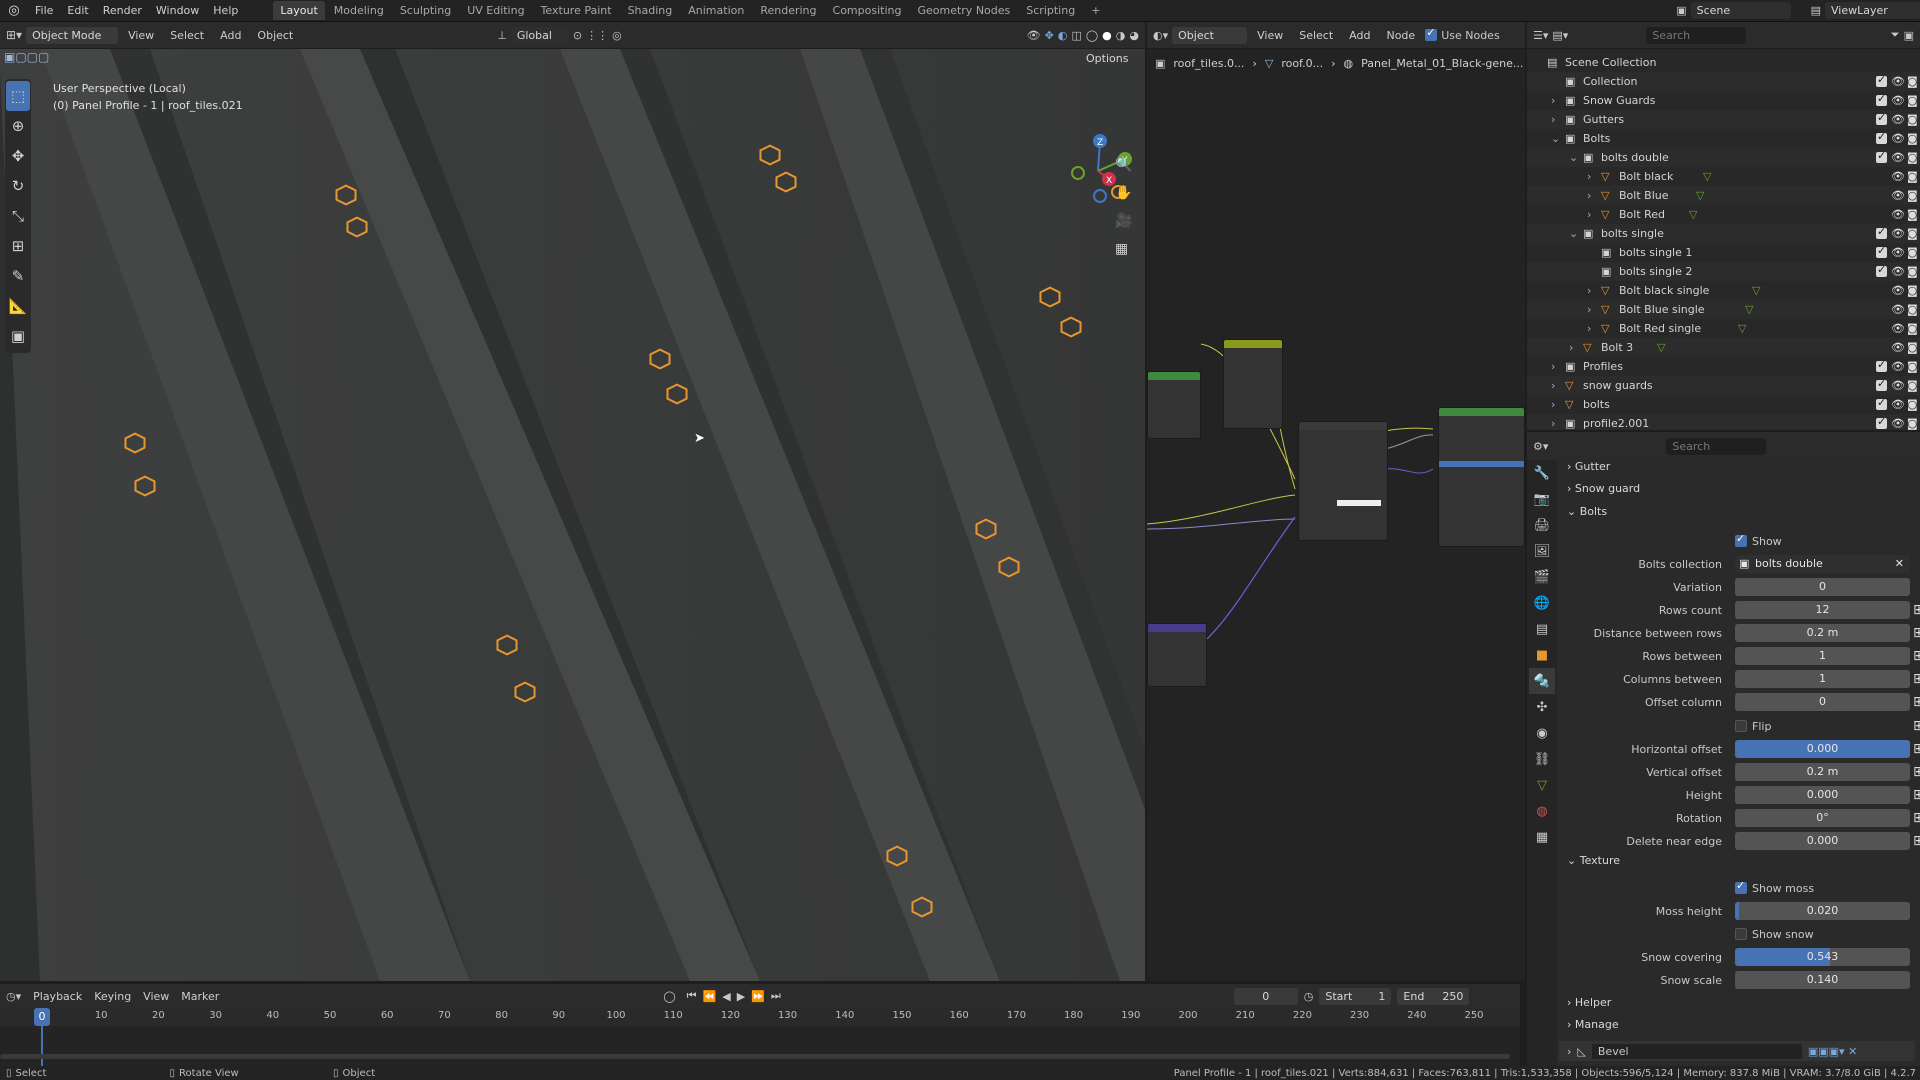 This screenshot has height=1080, width=1920. Describe the element at coordinates (1587, 511) in the screenshot. I see `section-bolts: ⌄ Bolts` at that location.